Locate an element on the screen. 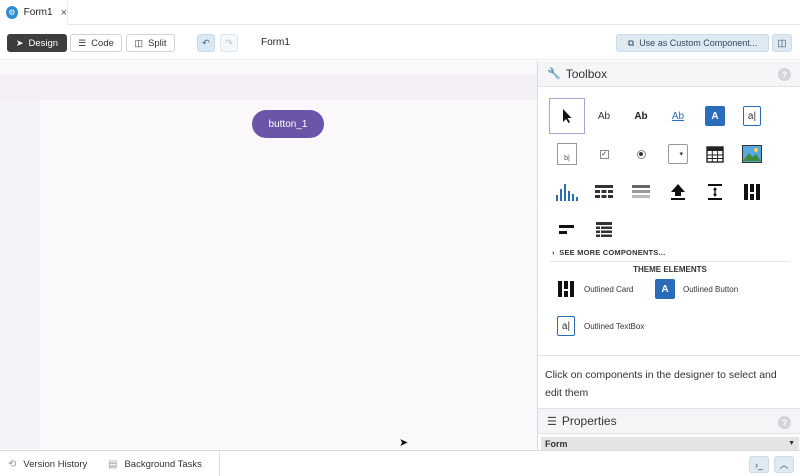 The image size is (800, 476). background-tasks-button: ▤ Background Tasks is located at coordinates (155, 463).